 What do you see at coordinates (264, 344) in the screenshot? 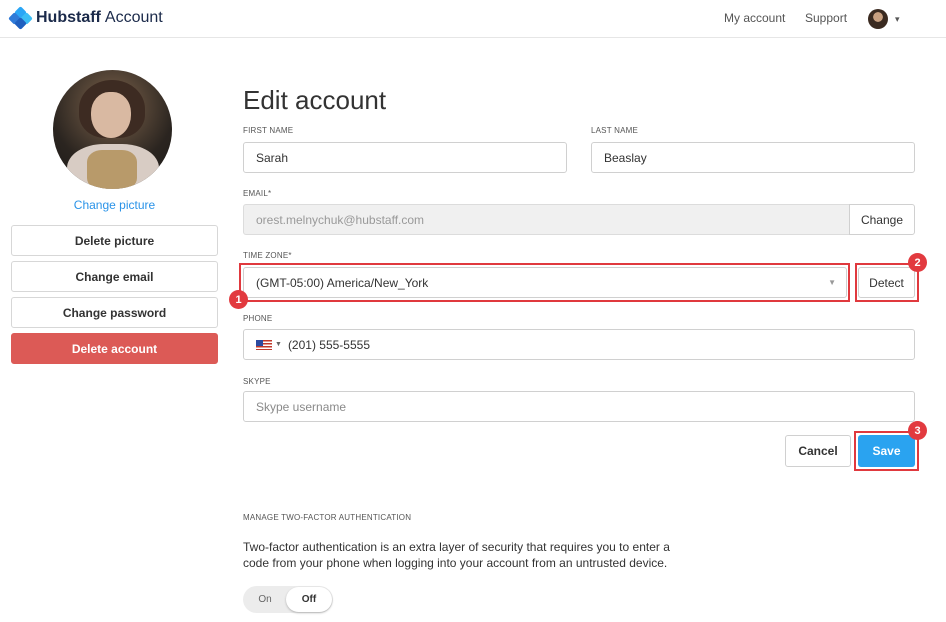
I see `us-flag-icon` at bounding box center [264, 344].